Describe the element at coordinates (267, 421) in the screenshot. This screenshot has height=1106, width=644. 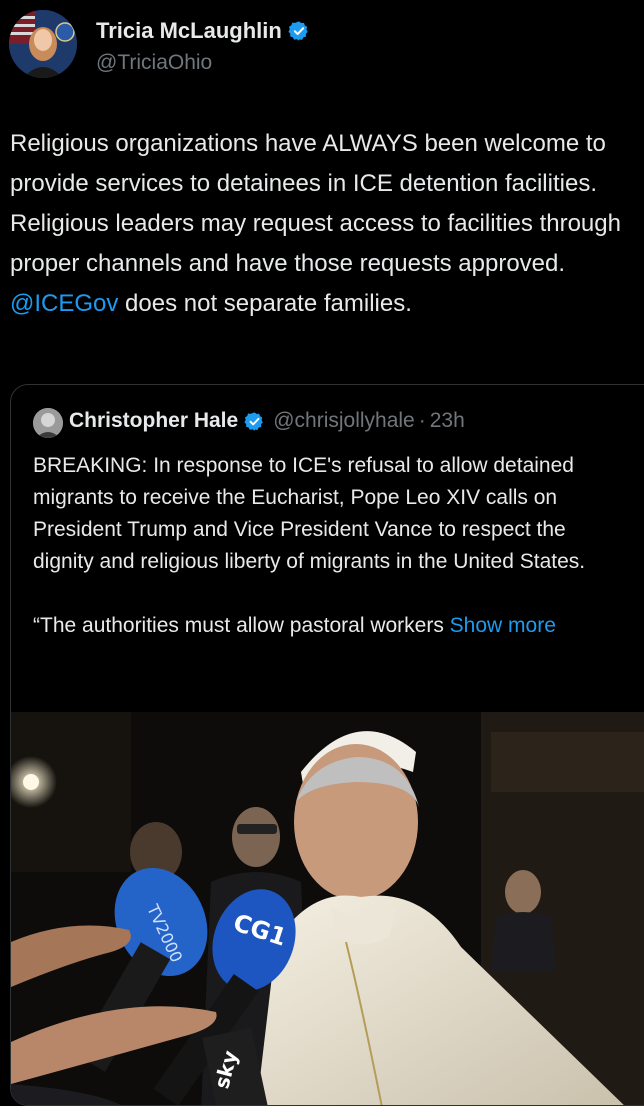
I see `quoted-header: Christopher Hale @chrisjollyhale · 23h` at that location.